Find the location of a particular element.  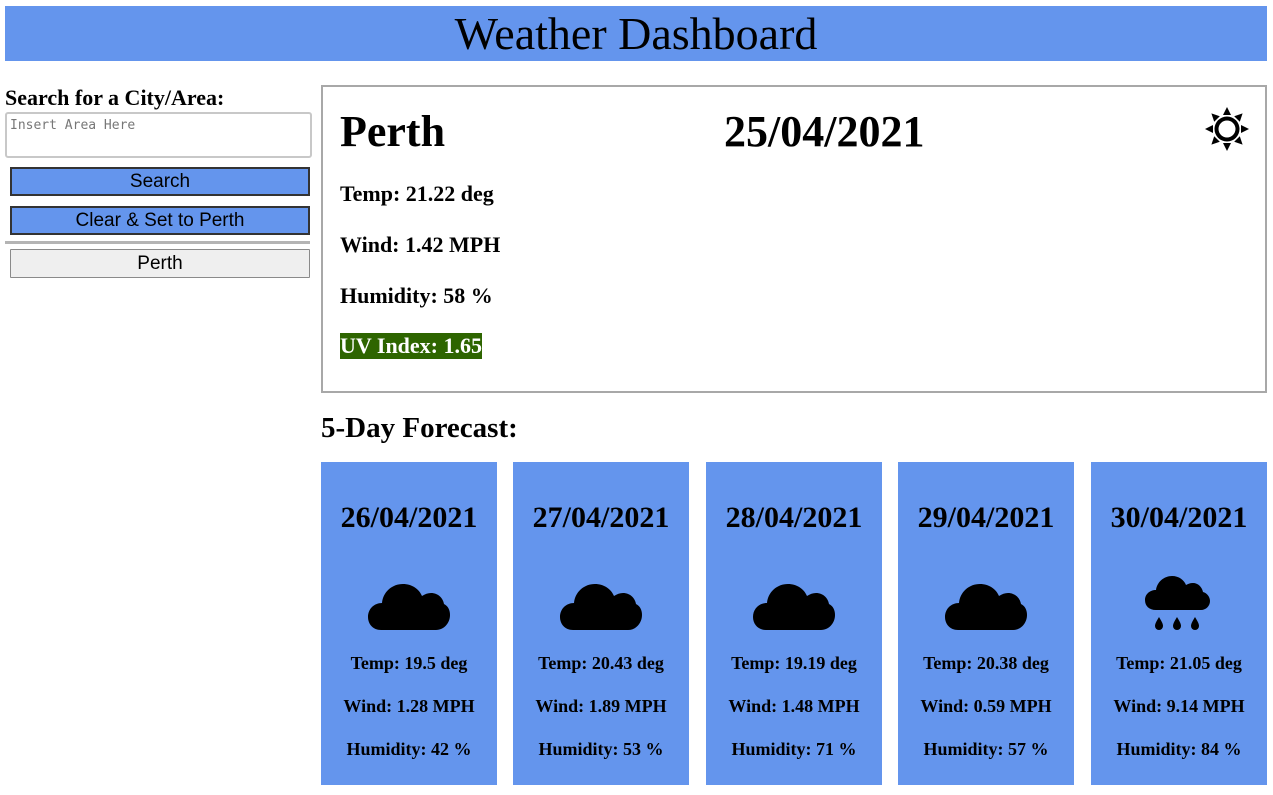

forecast-wind: Wind: 1.89 MPH is located at coordinates (601, 706).